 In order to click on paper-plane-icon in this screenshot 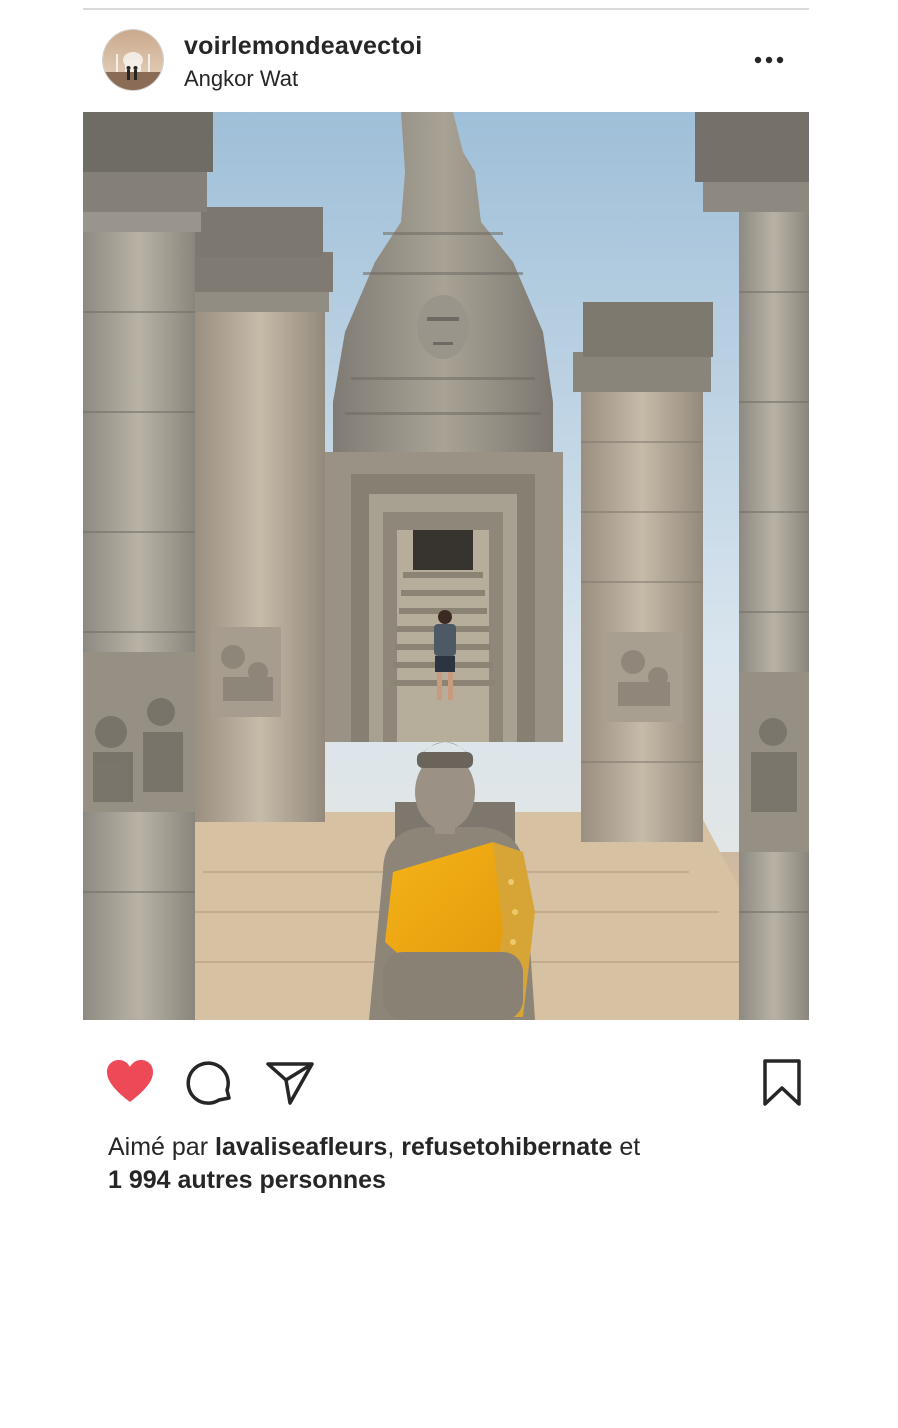, I will do `click(290, 1083)`.